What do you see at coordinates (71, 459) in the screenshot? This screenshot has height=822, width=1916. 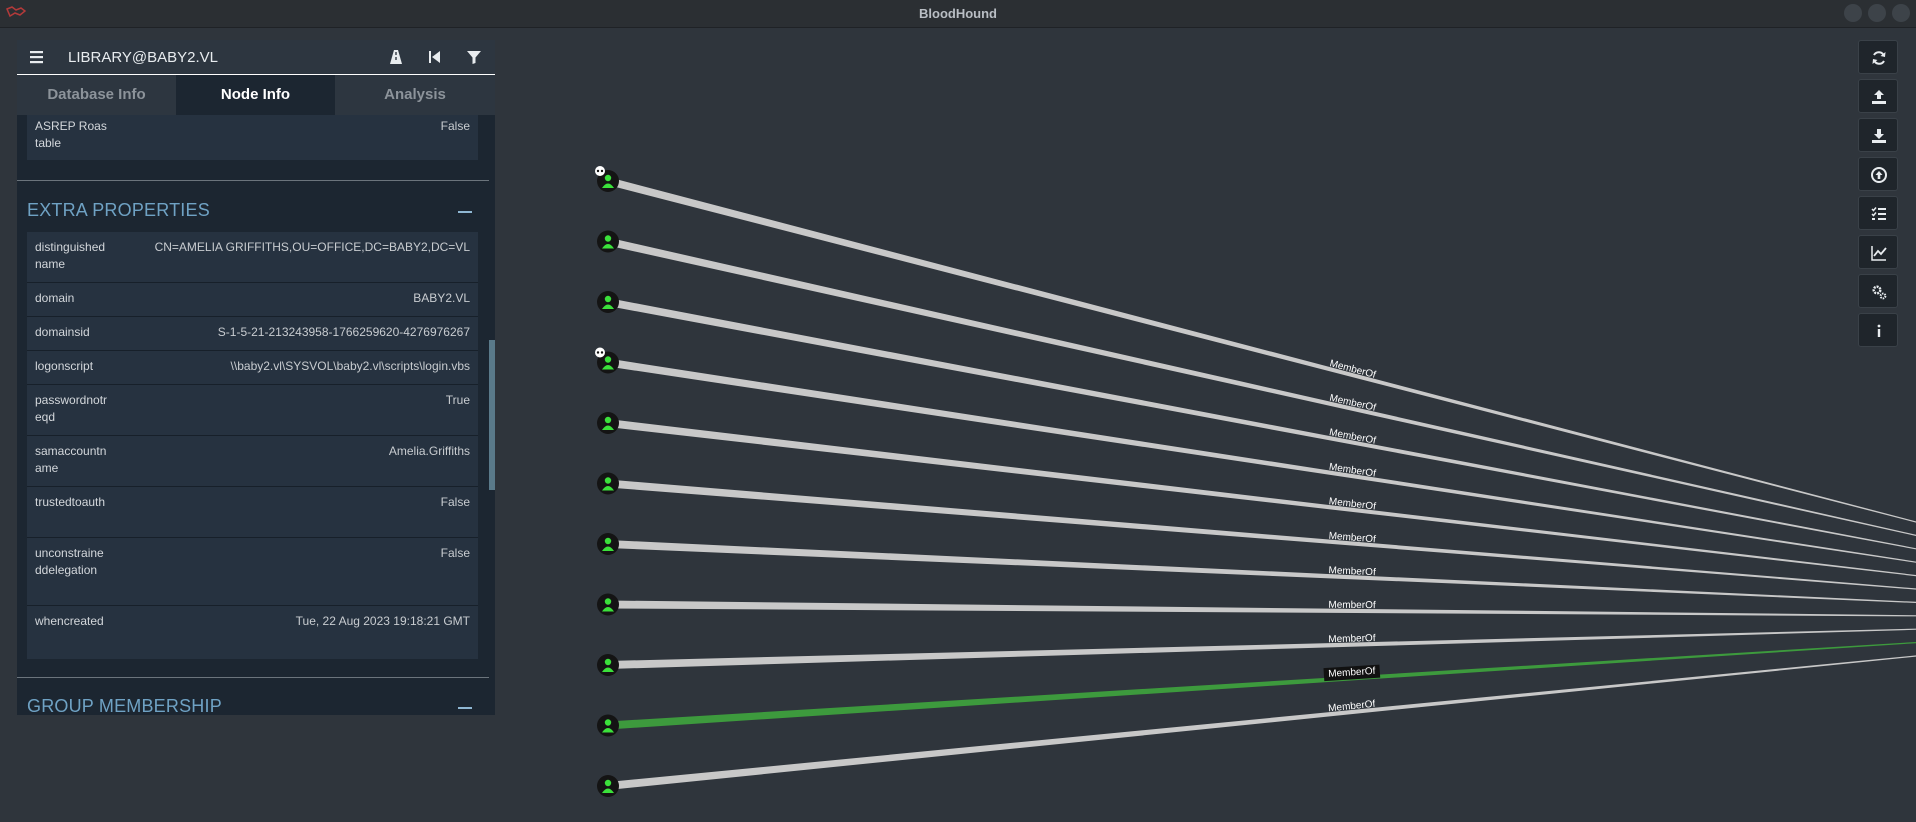 I see `property-key: samaccountname` at bounding box center [71, 459].